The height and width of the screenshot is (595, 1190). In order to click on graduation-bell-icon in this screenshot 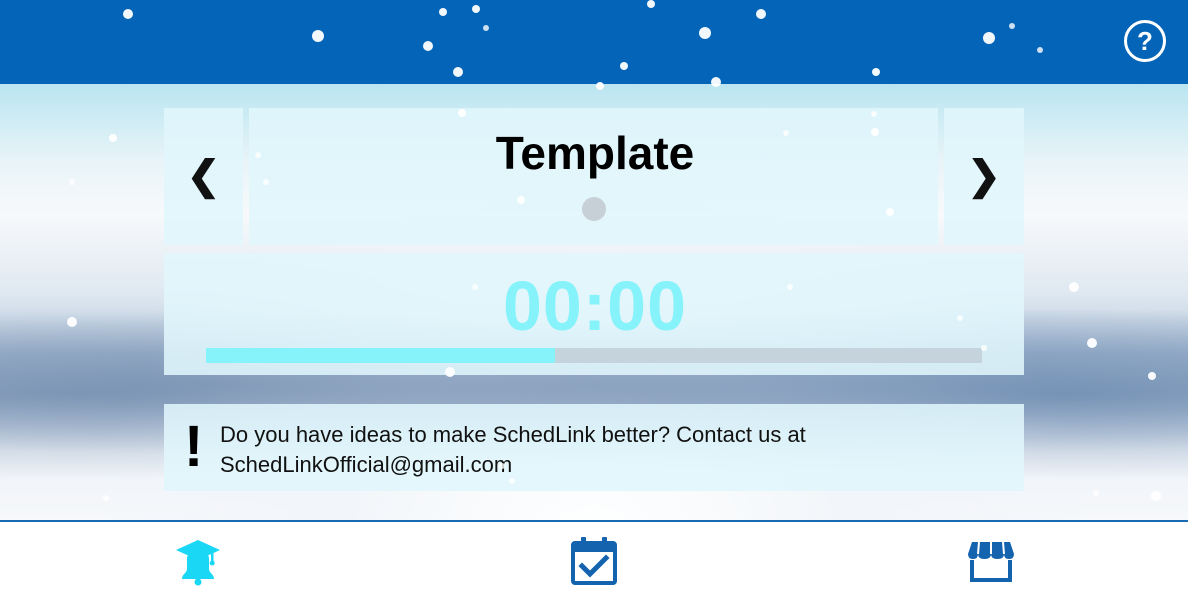, I will do `click(198, 563)`.